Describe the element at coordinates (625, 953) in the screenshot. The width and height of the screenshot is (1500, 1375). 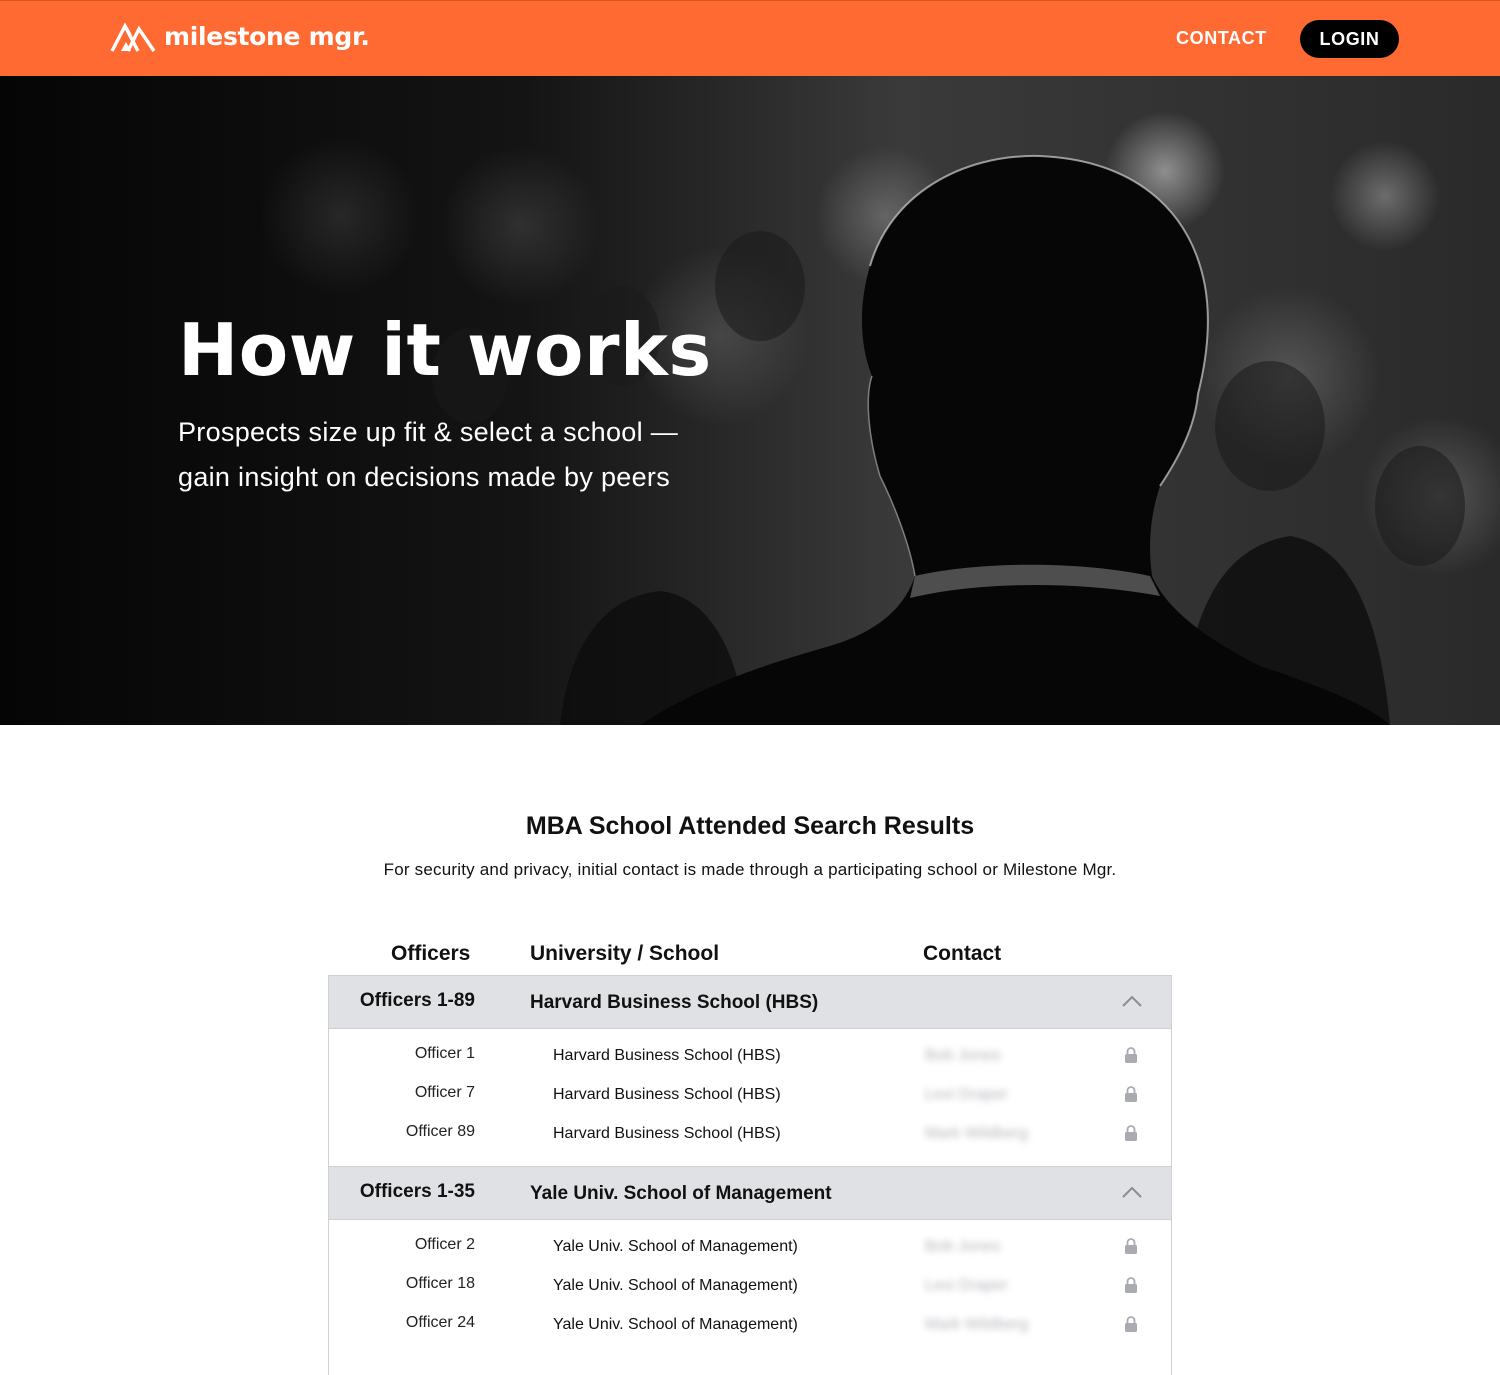
I see `column-header-school: University / School` at that location.